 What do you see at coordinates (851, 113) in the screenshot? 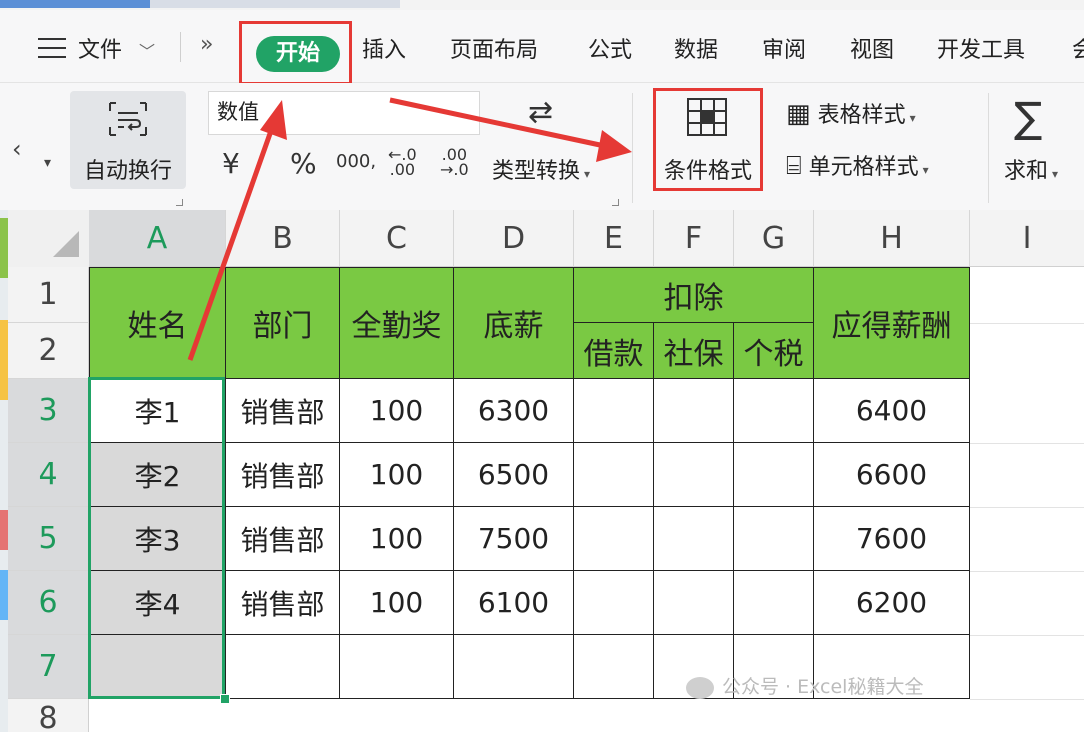
I see `table-style-button: ▦ 表格样式 ▾` at bounding box center [851, 113].